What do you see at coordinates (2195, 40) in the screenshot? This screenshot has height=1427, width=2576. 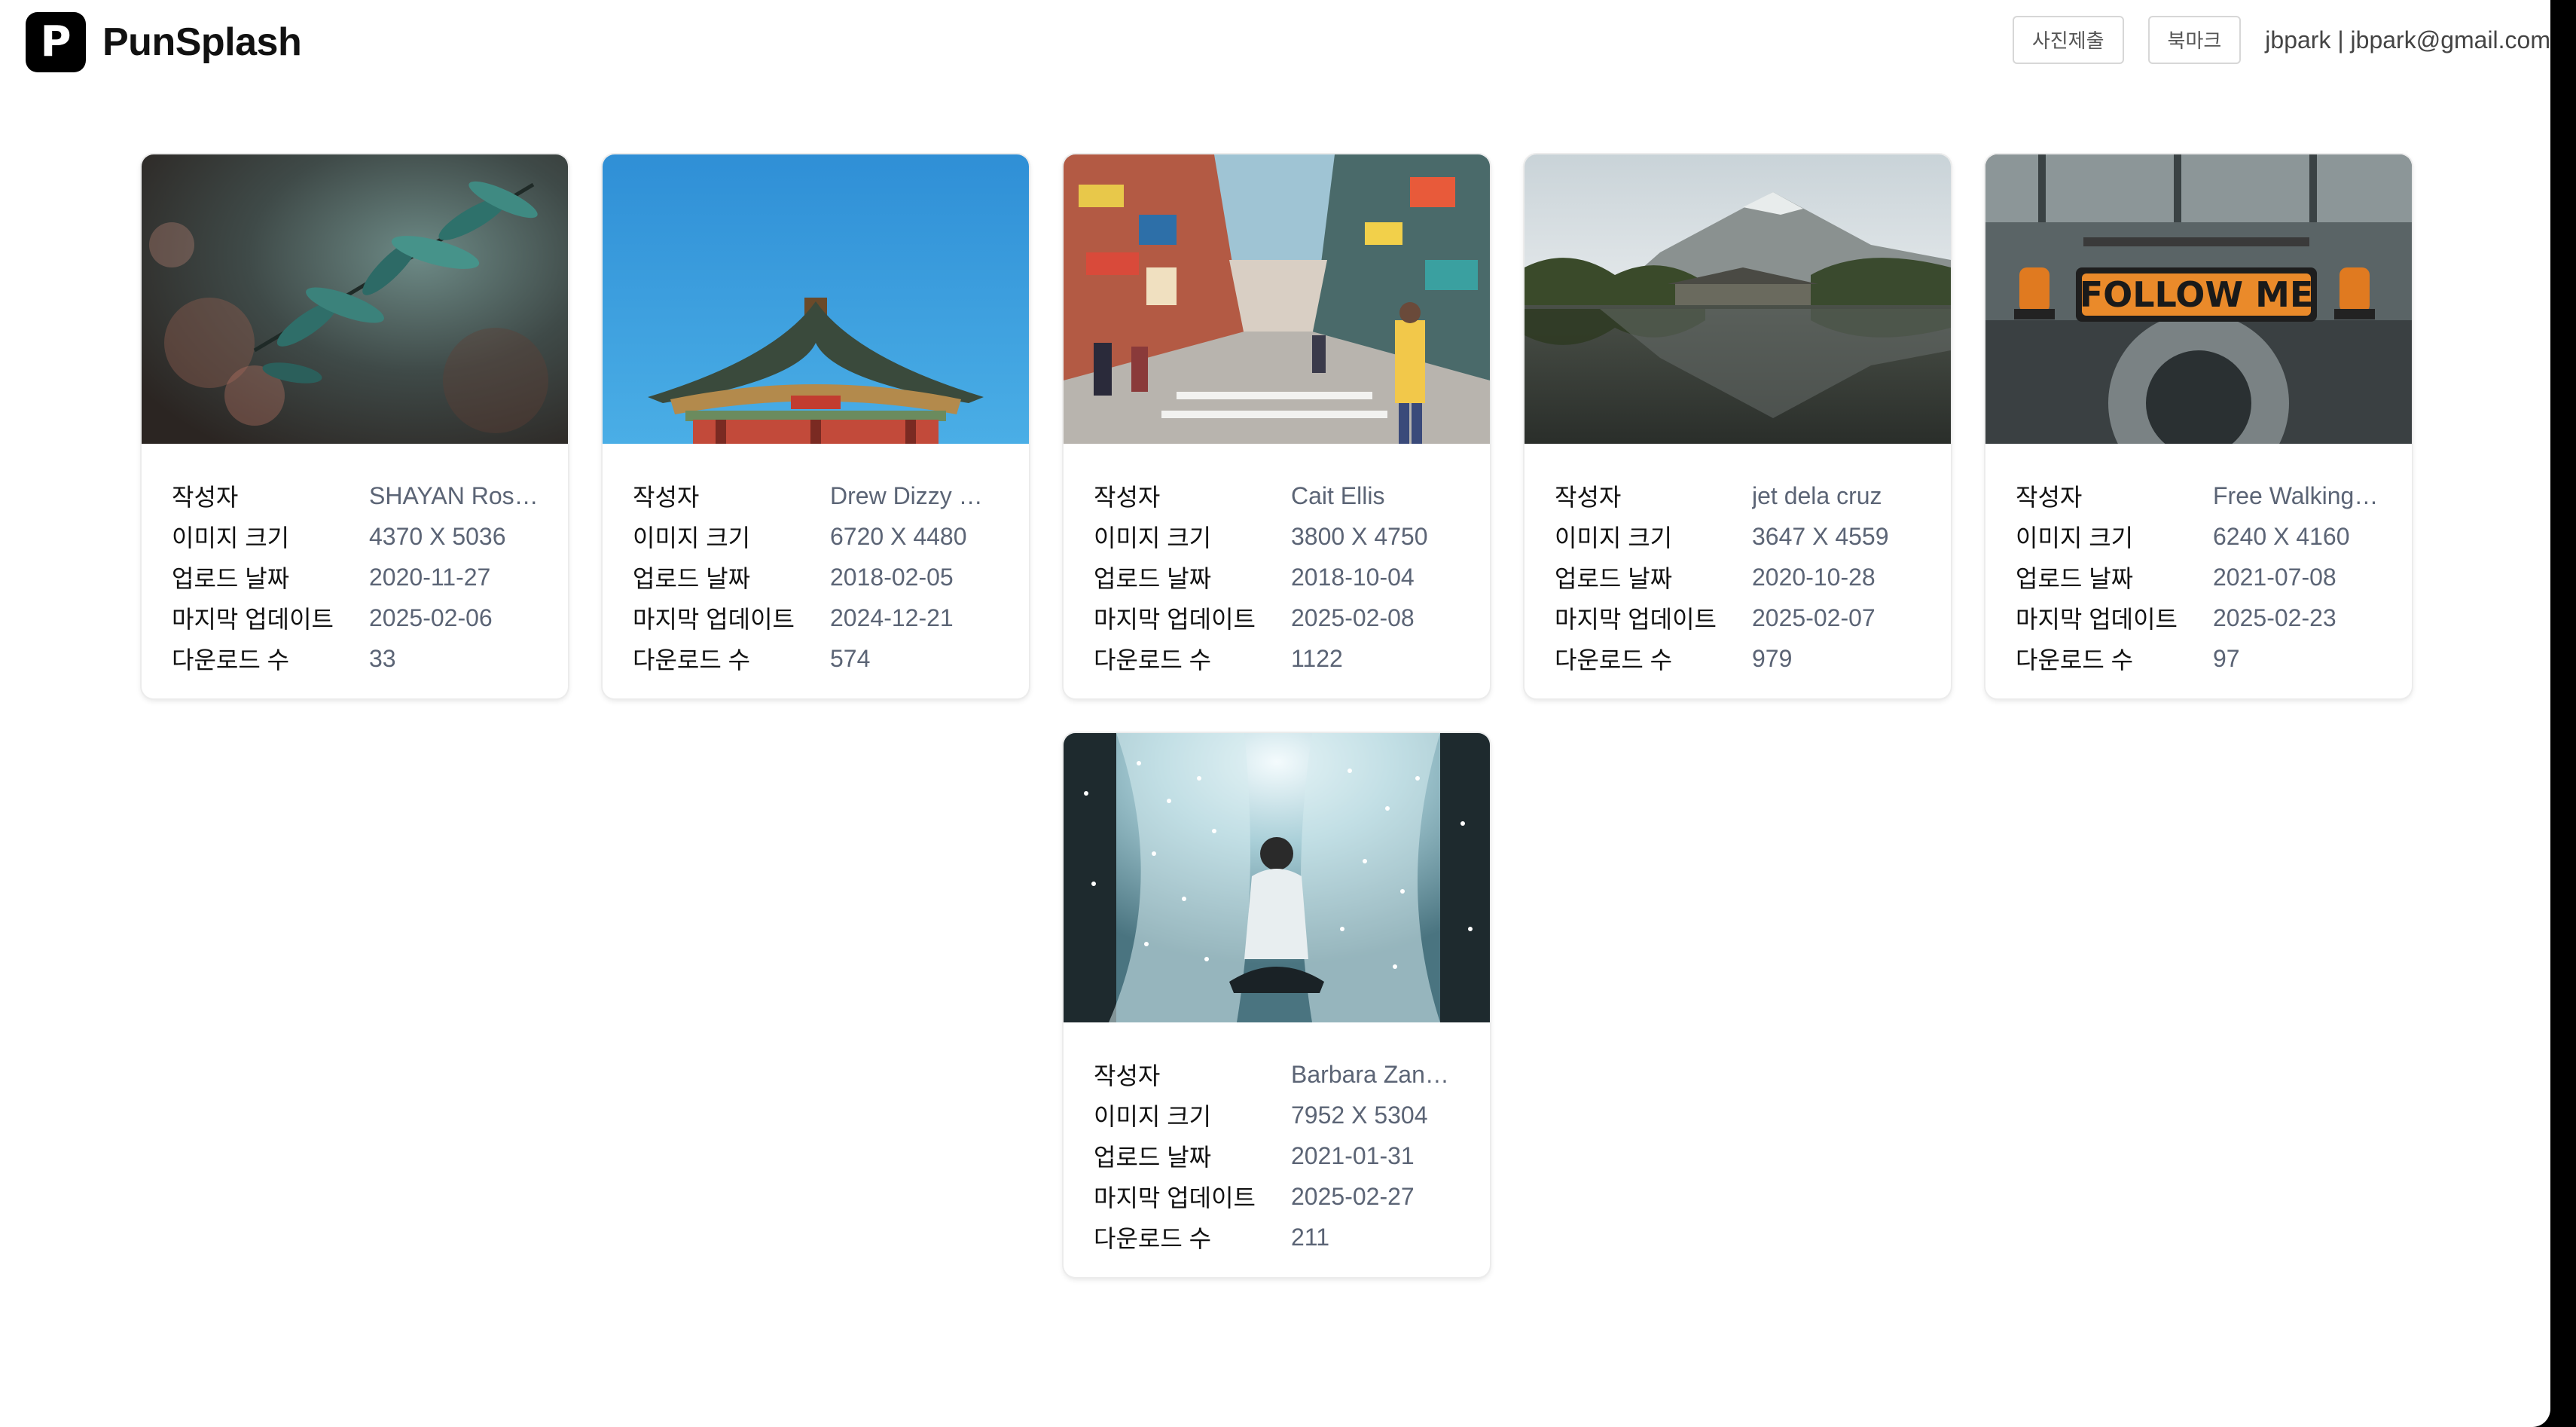 I see `bookmark-button: 북마크` at bounding box center [2195, 40].